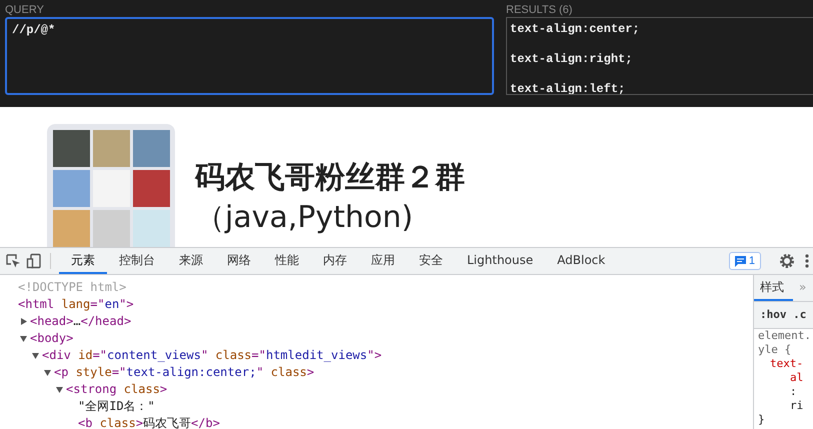 The width and height of the screenshot is (813, 429). I want to click on devtools-tab: 安全, so click(431, 261).